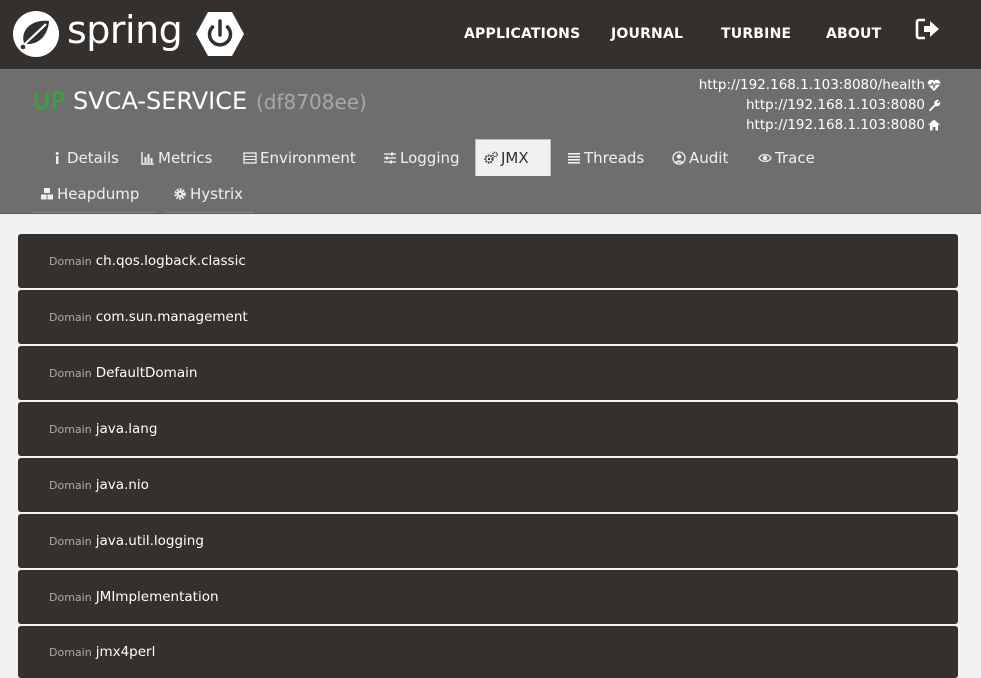  I want to click on domain-row: Domain jmx4perl, so click(488, 652).